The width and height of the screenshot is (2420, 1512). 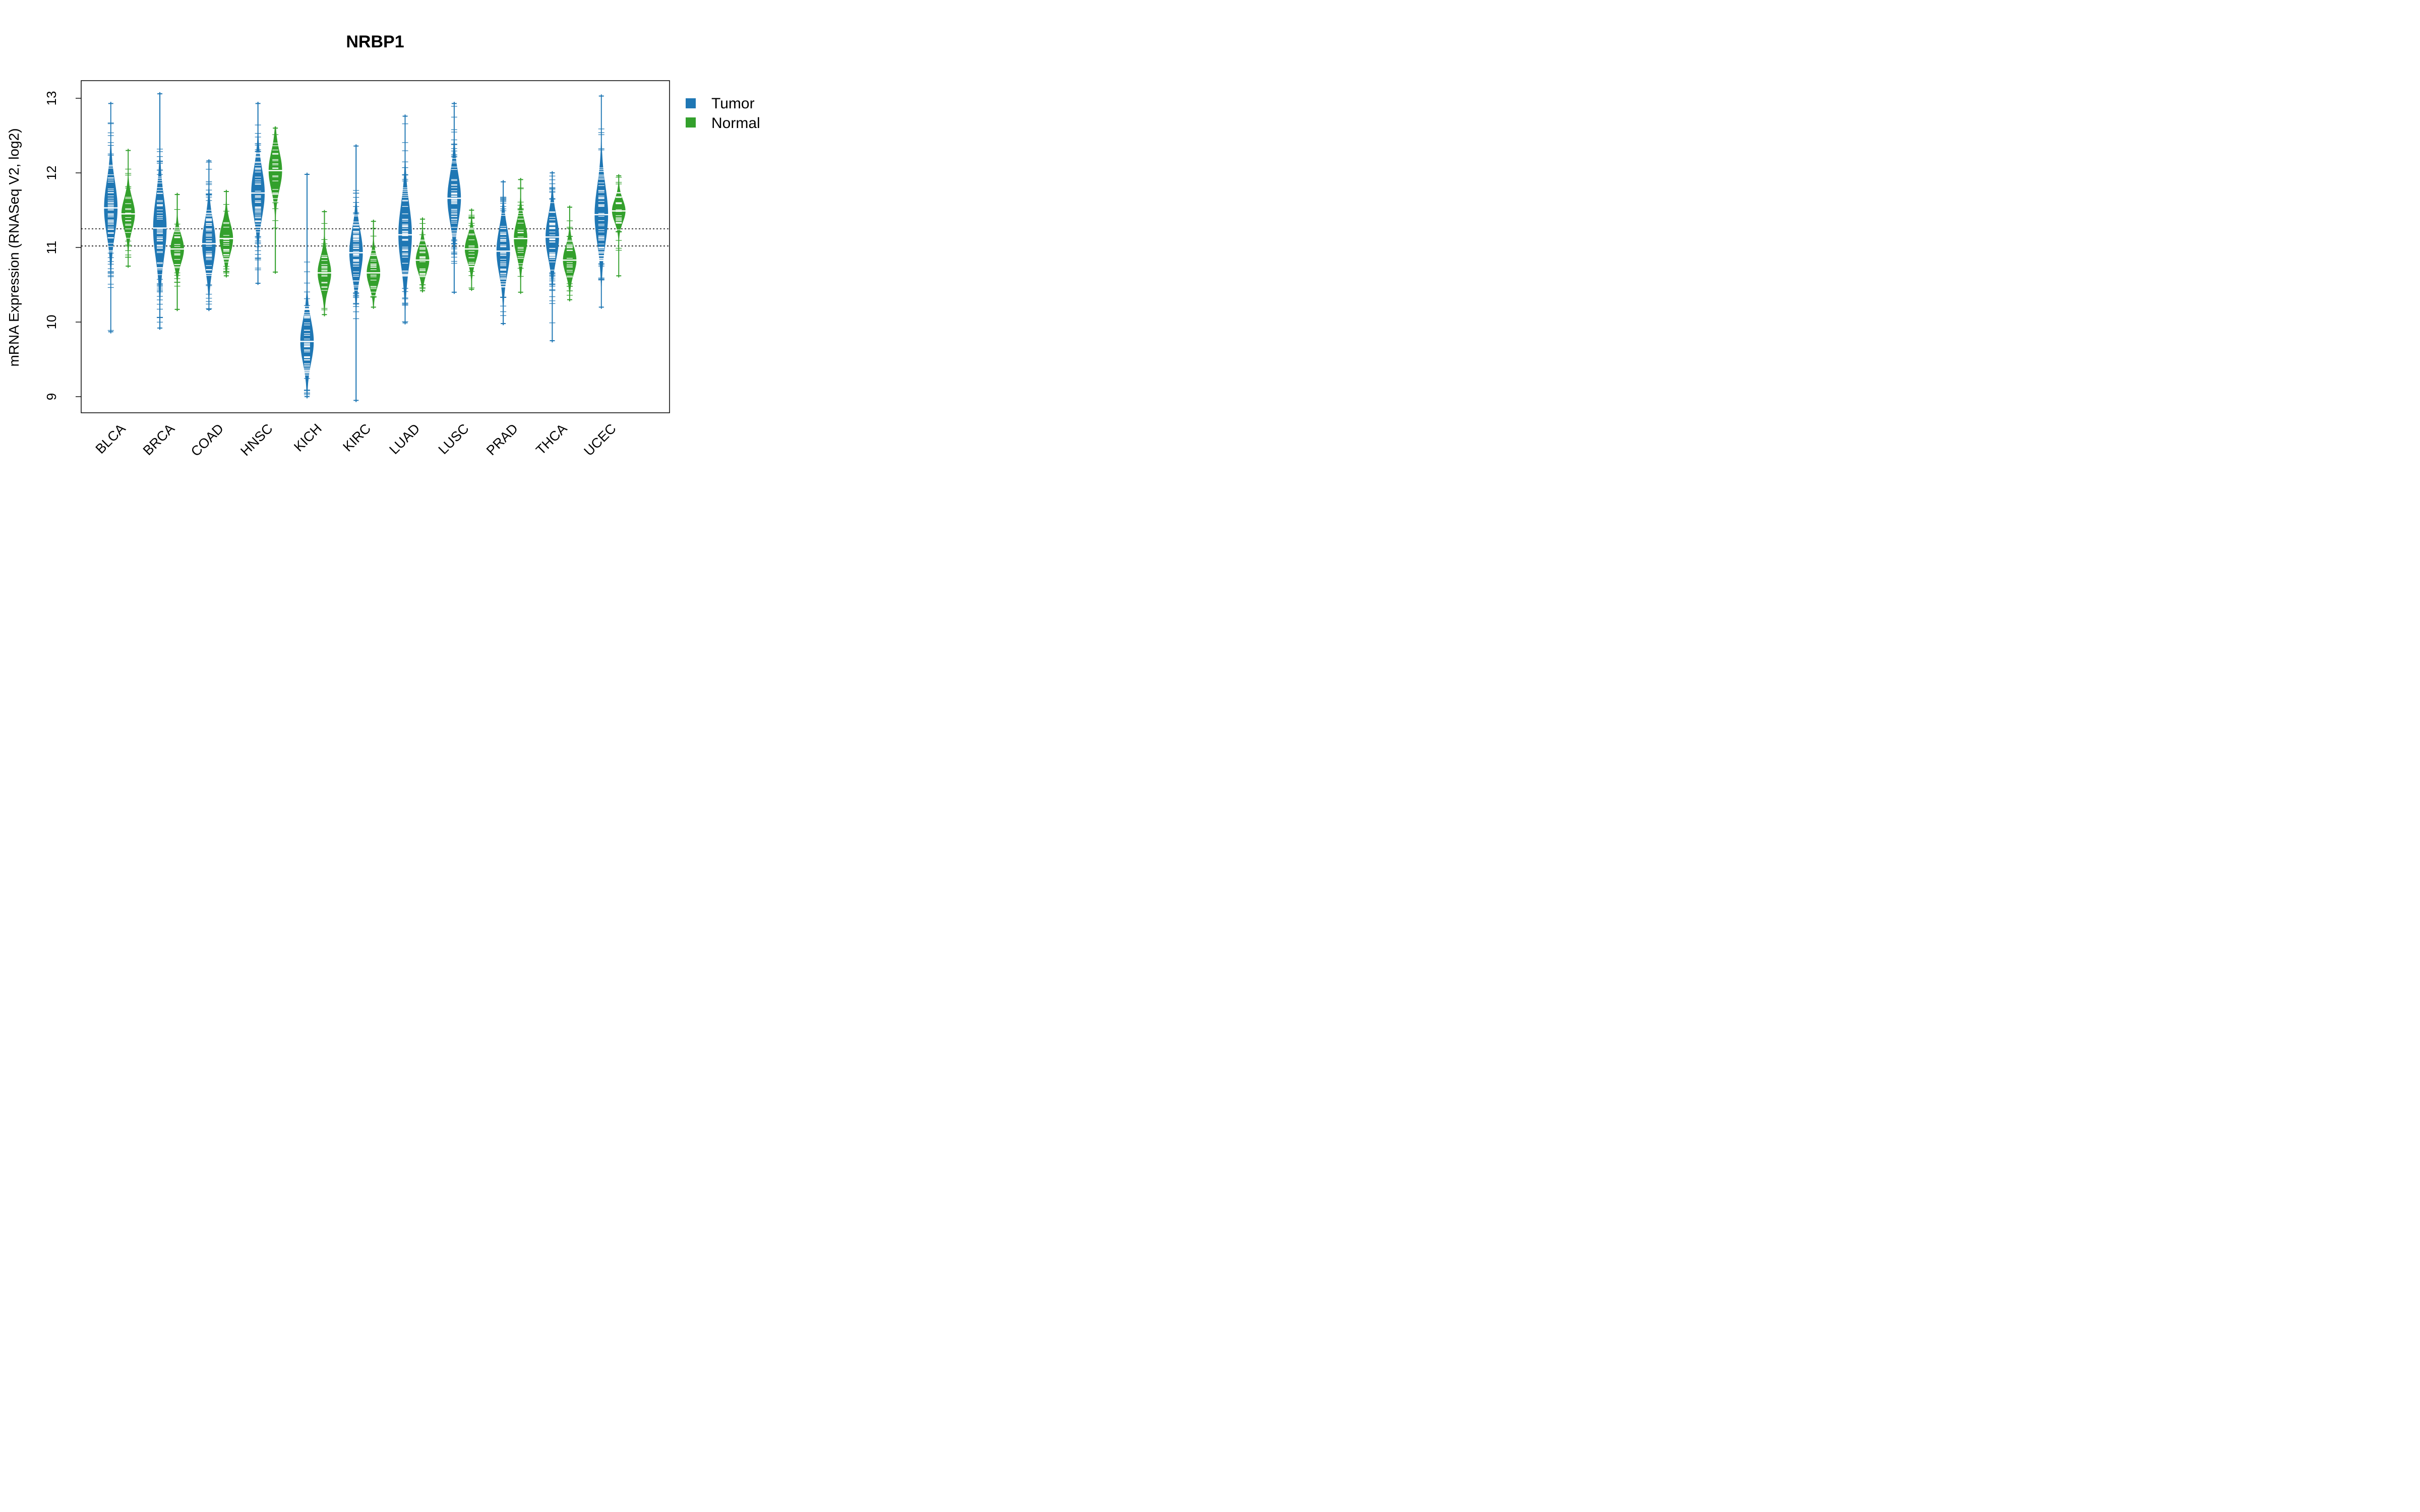 I want to click on y-axis-label: mRNA Expression (RNASeq V2, log2), so click(x=14, y=247).